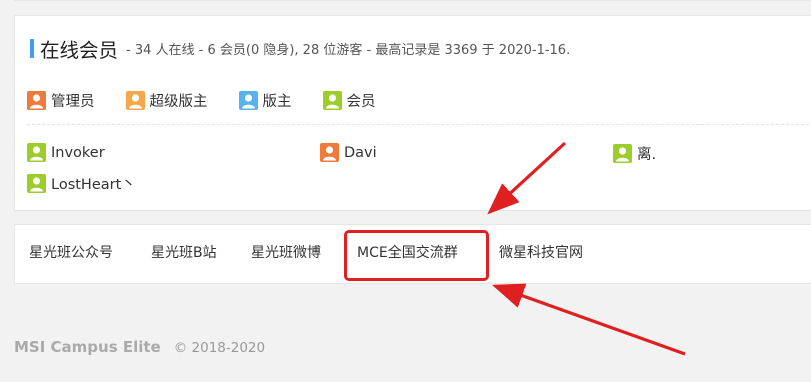 This screenshot has width=811, height=382. I want to click on link-mce-group: MCE全国交流群, so click(407, 253).